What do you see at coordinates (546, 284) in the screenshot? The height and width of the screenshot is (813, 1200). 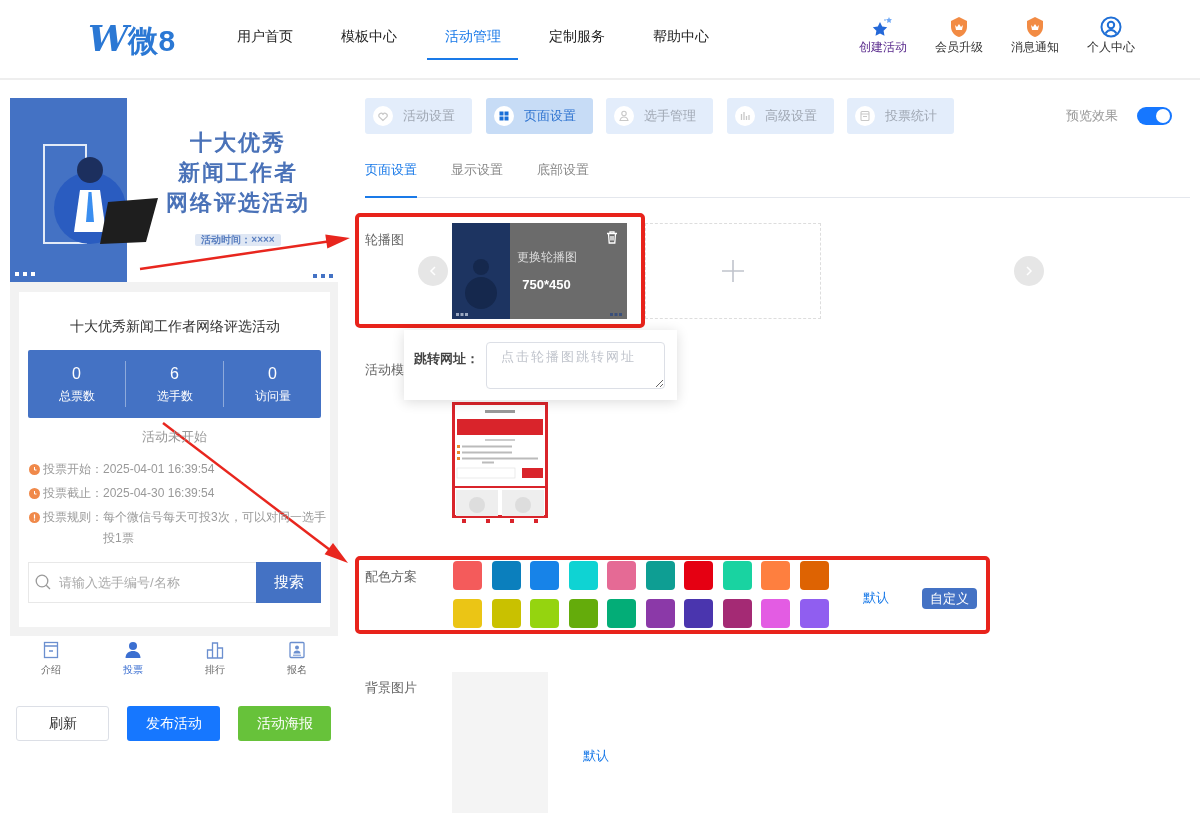 I see `image-size-label: 750*450` at bounding box center [546, 284].